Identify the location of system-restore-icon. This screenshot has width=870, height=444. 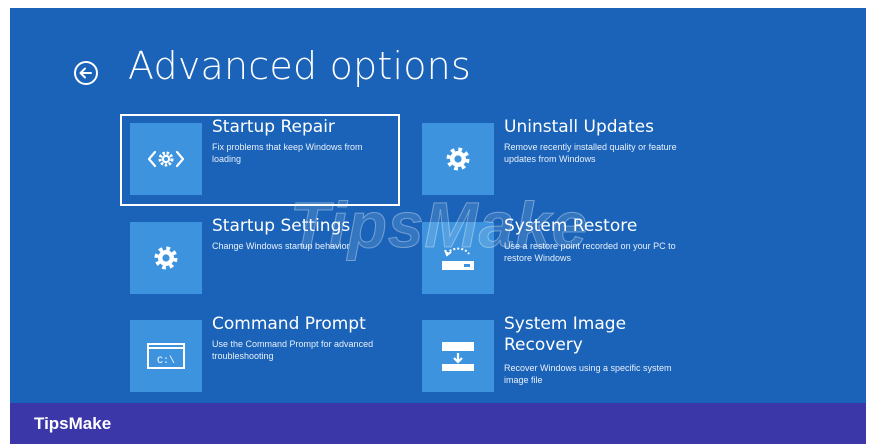
(458, 258).